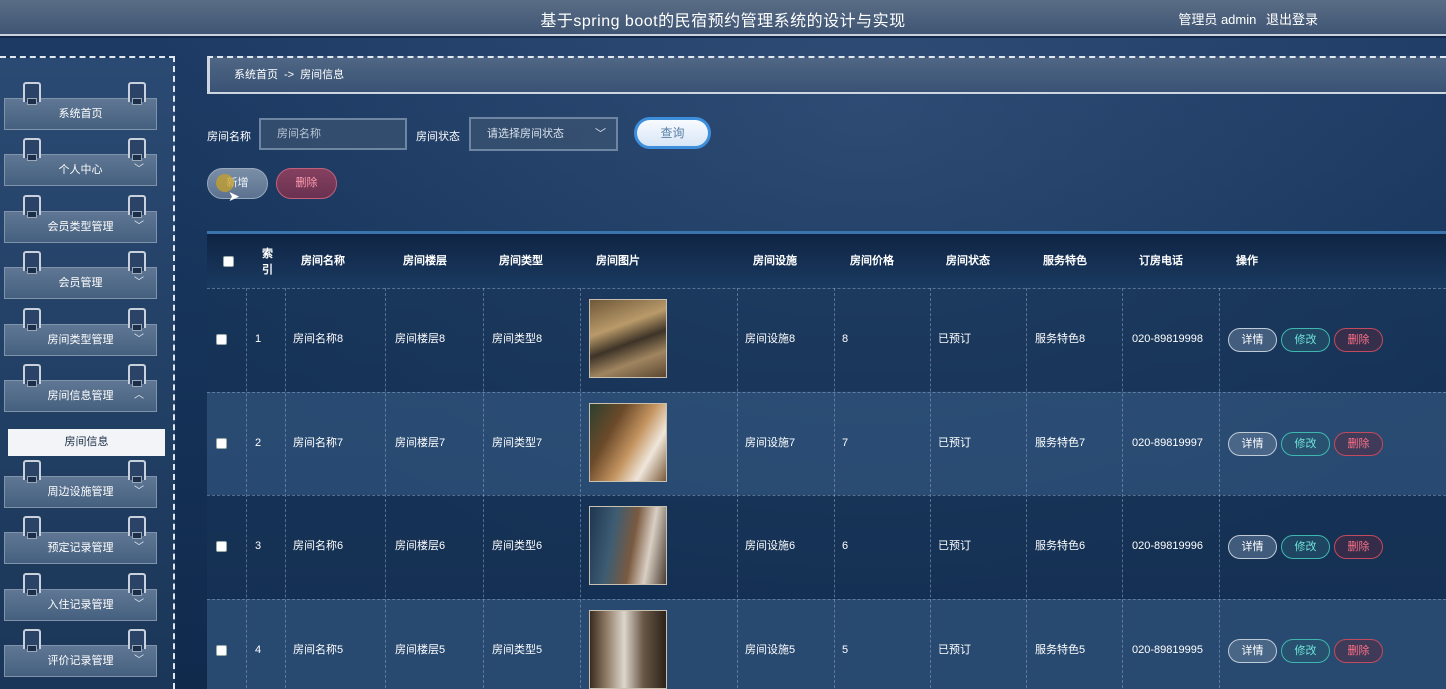 This screenshot has height=689, width=1446. What do you see at coordinates (80, 219) in the screenshot?
I see `sidebar-item-member-type: 会员类型管理 ﹀` at bounding box center [80, 219].